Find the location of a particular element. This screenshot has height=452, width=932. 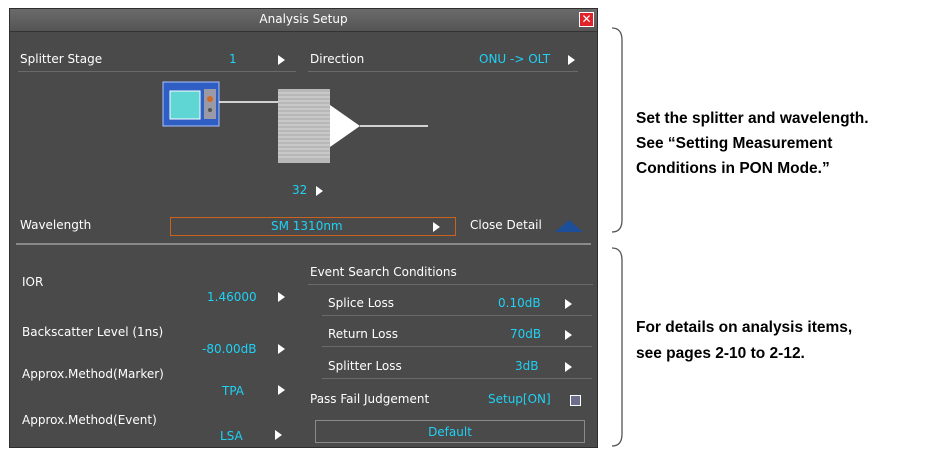

top-bracket is located at coordinates (617, 130).